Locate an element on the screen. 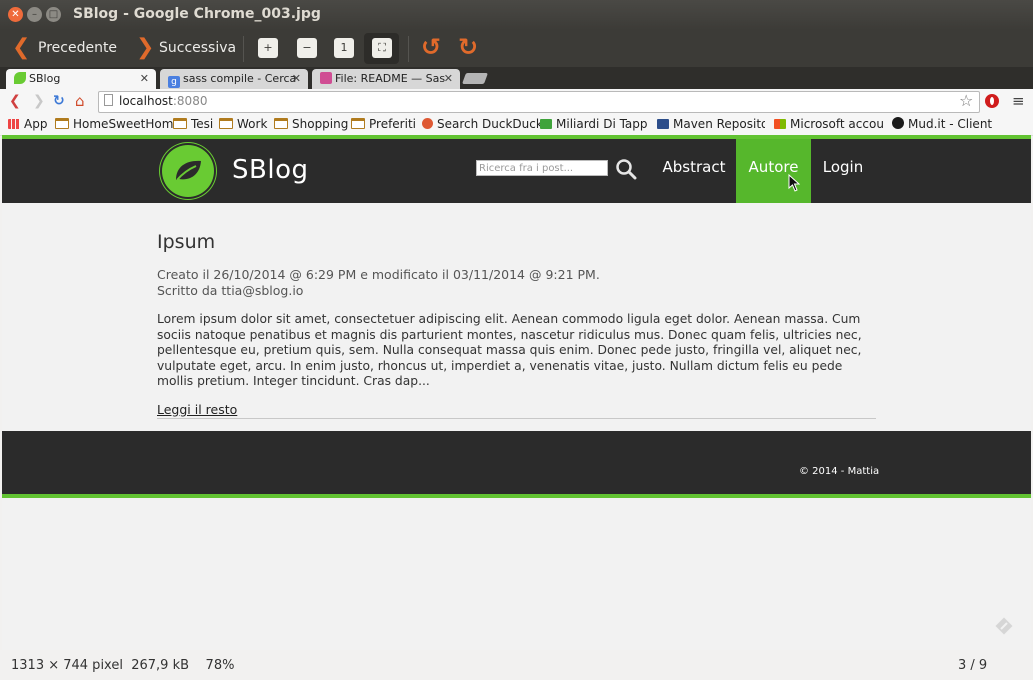 This screenshot has height=680, width=1033. opera-icon is located at coordinates (992, 101).